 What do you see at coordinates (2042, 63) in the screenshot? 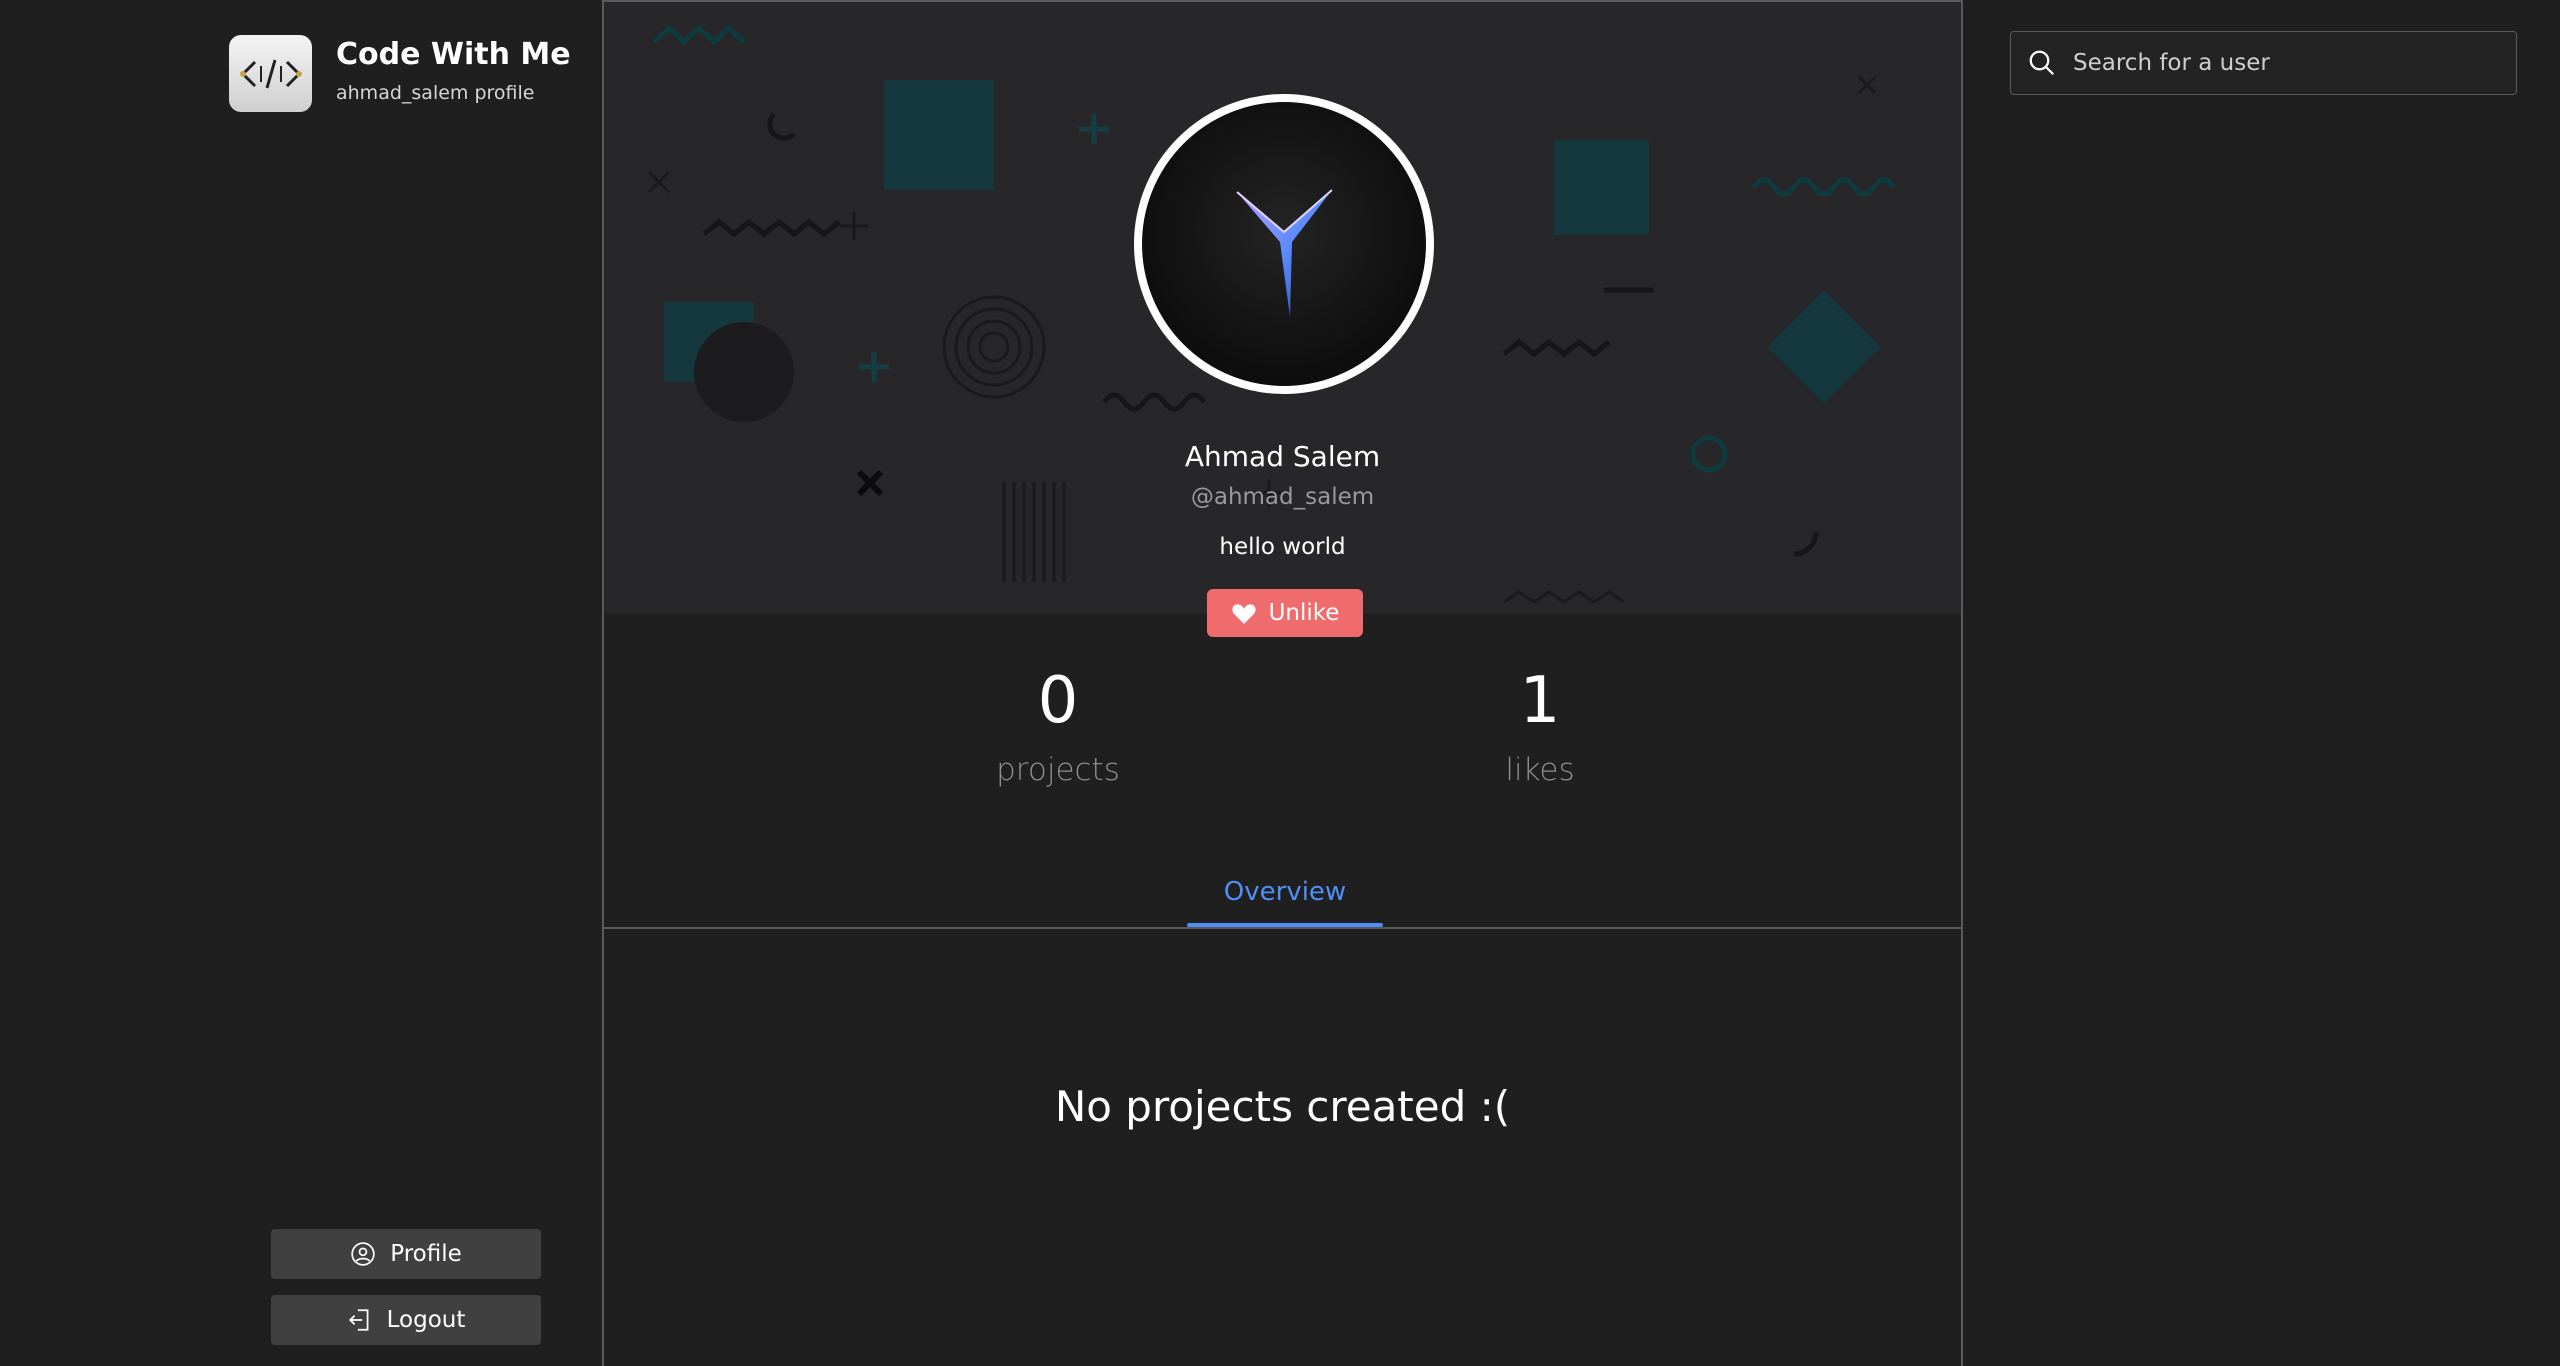
I see `search-icon` at bounding box center [2042, 63].